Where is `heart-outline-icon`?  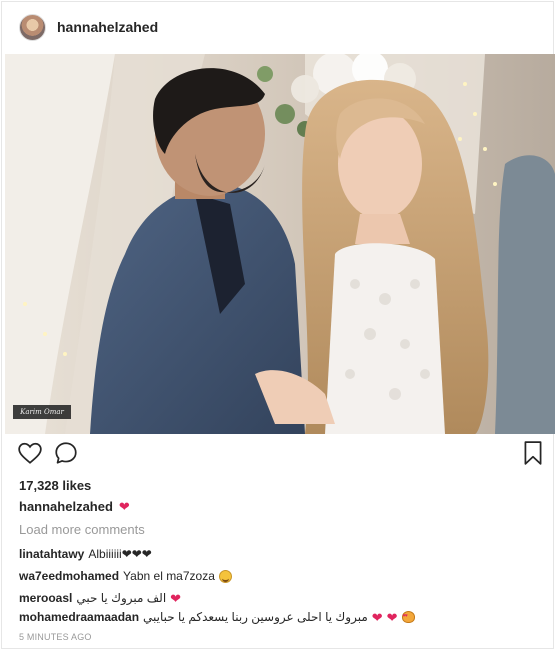 heart-outline-icon is located at coordinates (30, 453).